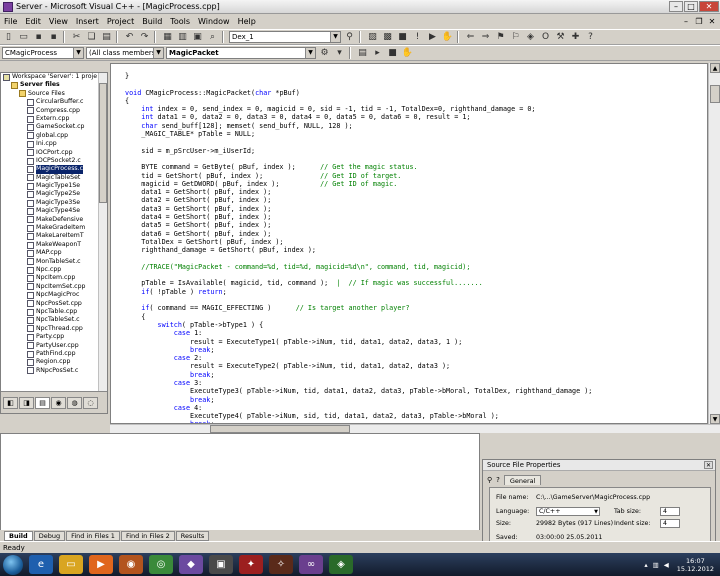 The image size is (720, 576). I want to click on code-line: _MAGIC_TABLE* pTable = NULL;, so click(358, 134).